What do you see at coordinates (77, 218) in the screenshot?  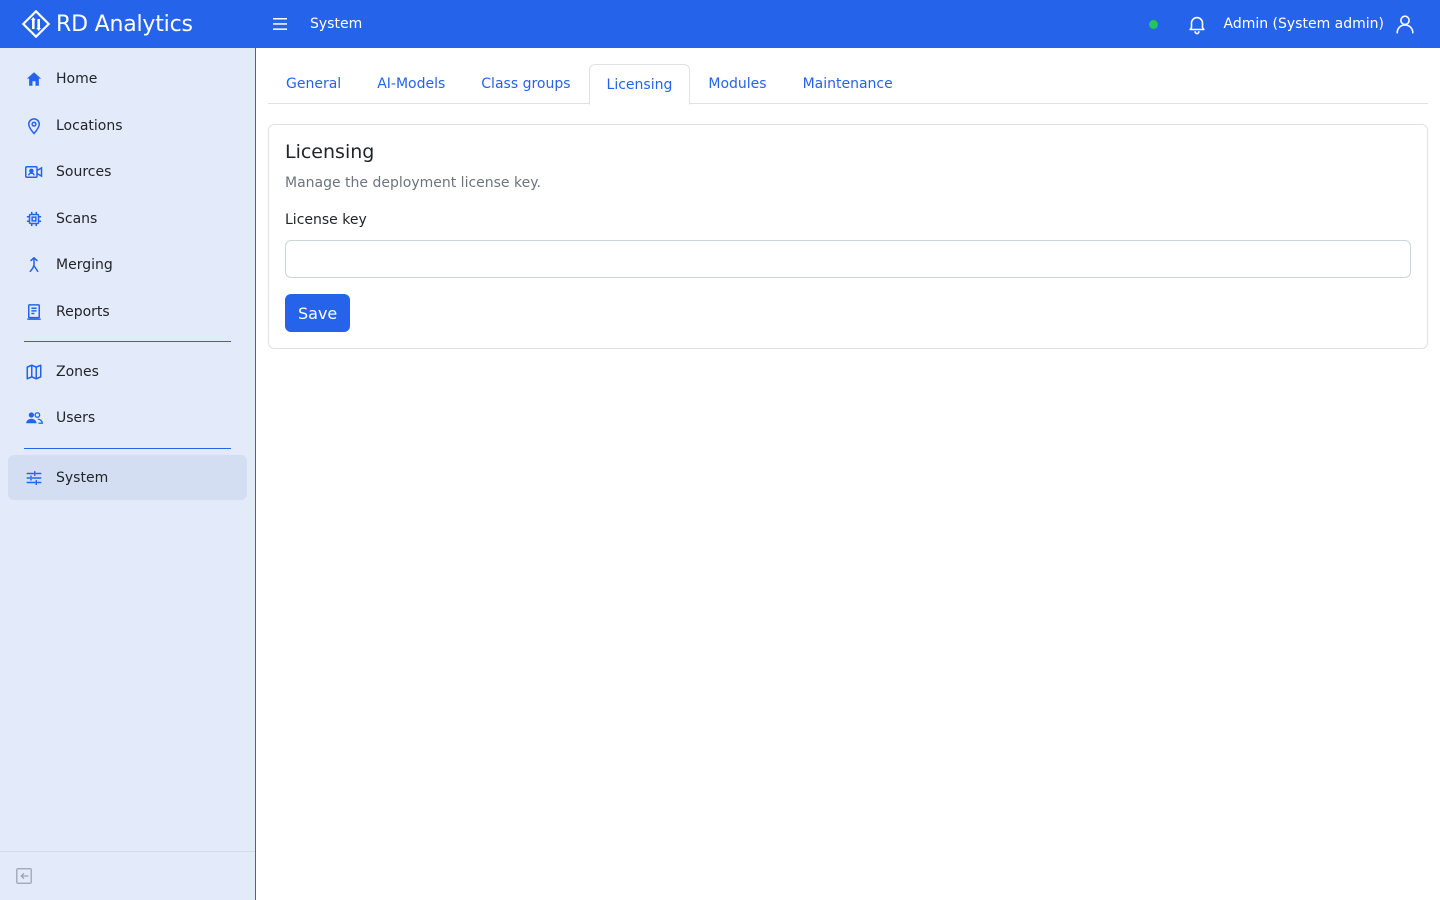 I see `sidebar-item-label: Scans` at bounding box center [77, 218].